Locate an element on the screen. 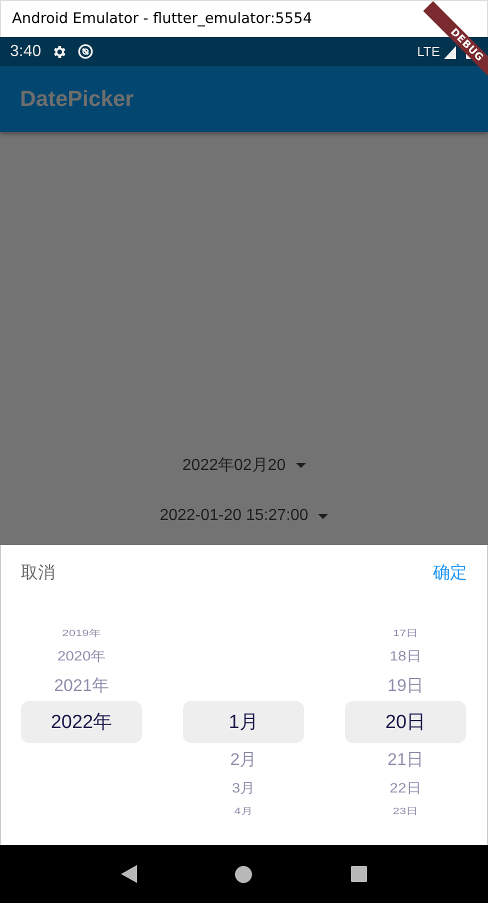 The width and height of the screenshot is (488, 903). picker-item: 3月 is located at coordinates (243, 788).